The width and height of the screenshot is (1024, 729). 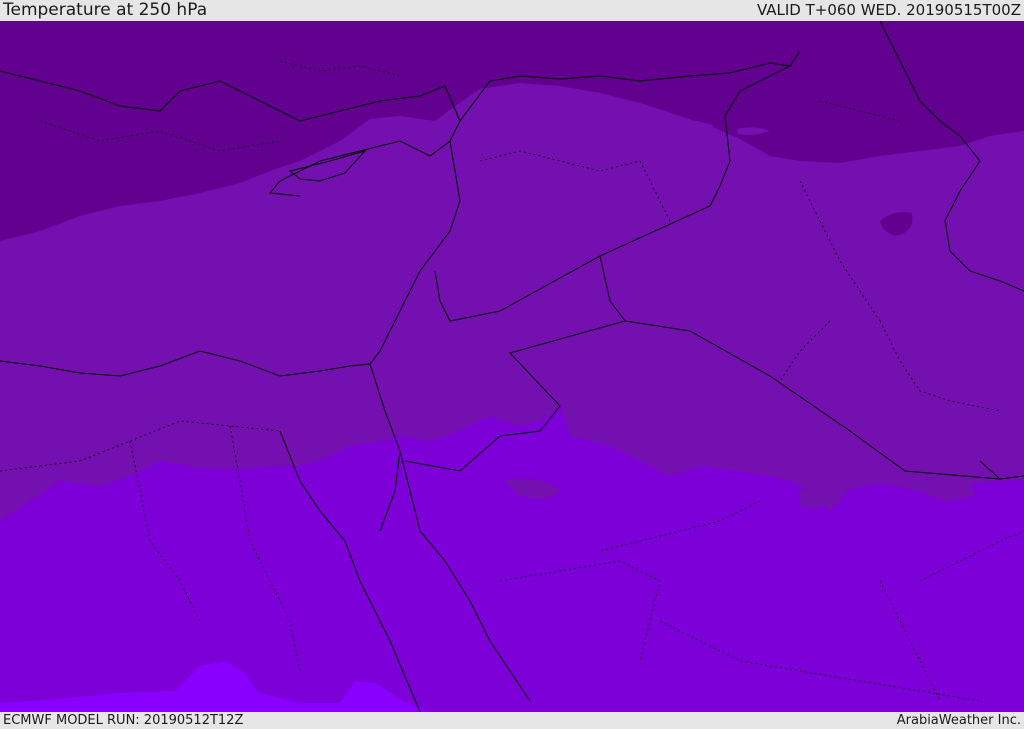 What do you see at coordinates (888, 10) in the screenshot?
I see `valid-time: VALID T+060 WED. 20190515T00Z` at bounding box center [888, 10].